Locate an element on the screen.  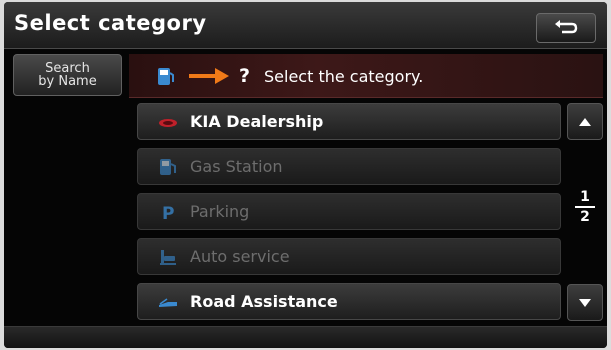
car-icon is located at coordinates (168, 123).